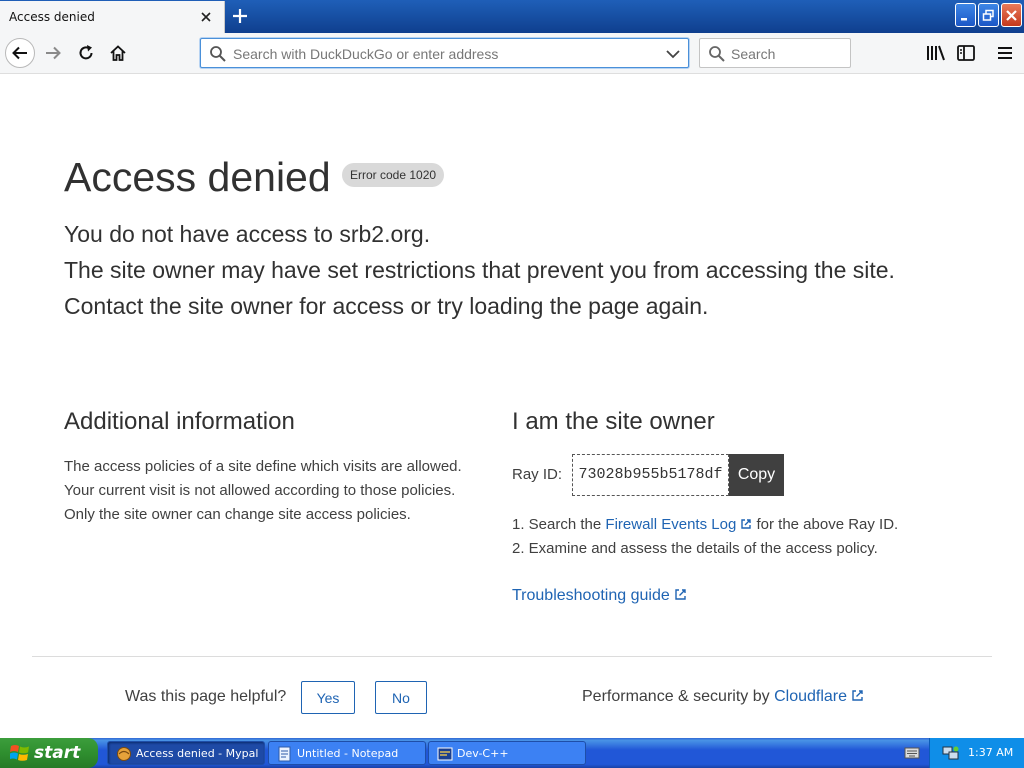 This screenshot has height=768, width=1024. I want to click on browser-app-icon, so click(124, 754).